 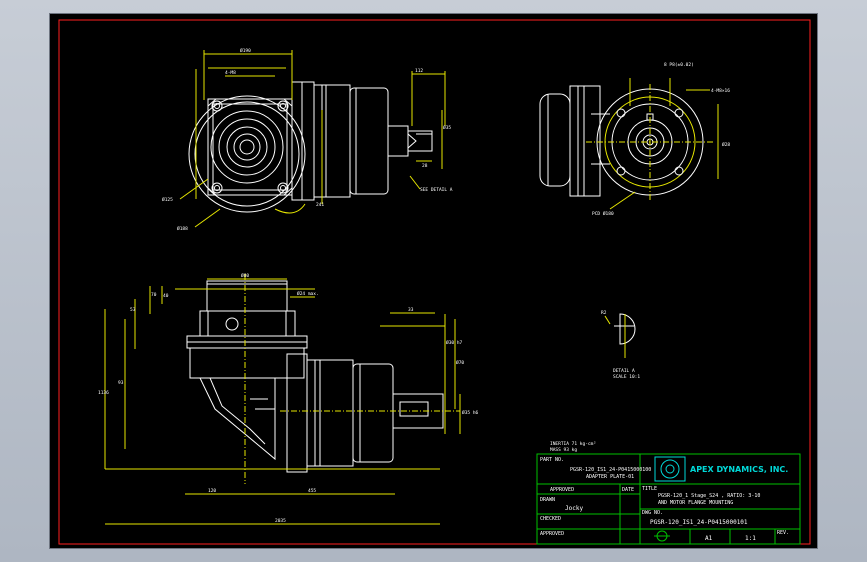 What do you see at coordinates (699, 522) in the screenshot?
I see `dwg-no: PGSR-120_IS1_24-P0415000101` at bounding box center [699, 522].